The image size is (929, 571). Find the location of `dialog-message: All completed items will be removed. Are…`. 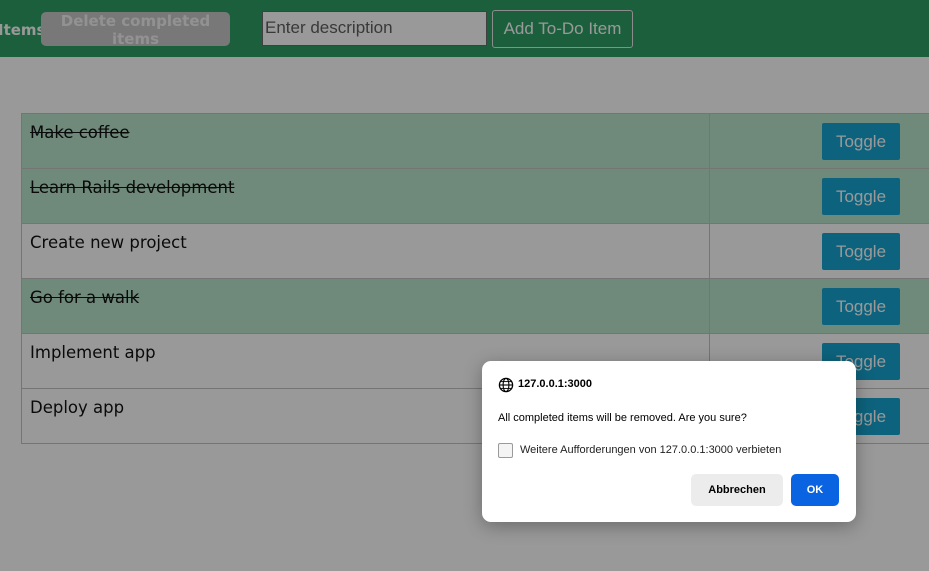

dialog-message: All completed items will be removed. Are… is located at coordinates (622, 418).